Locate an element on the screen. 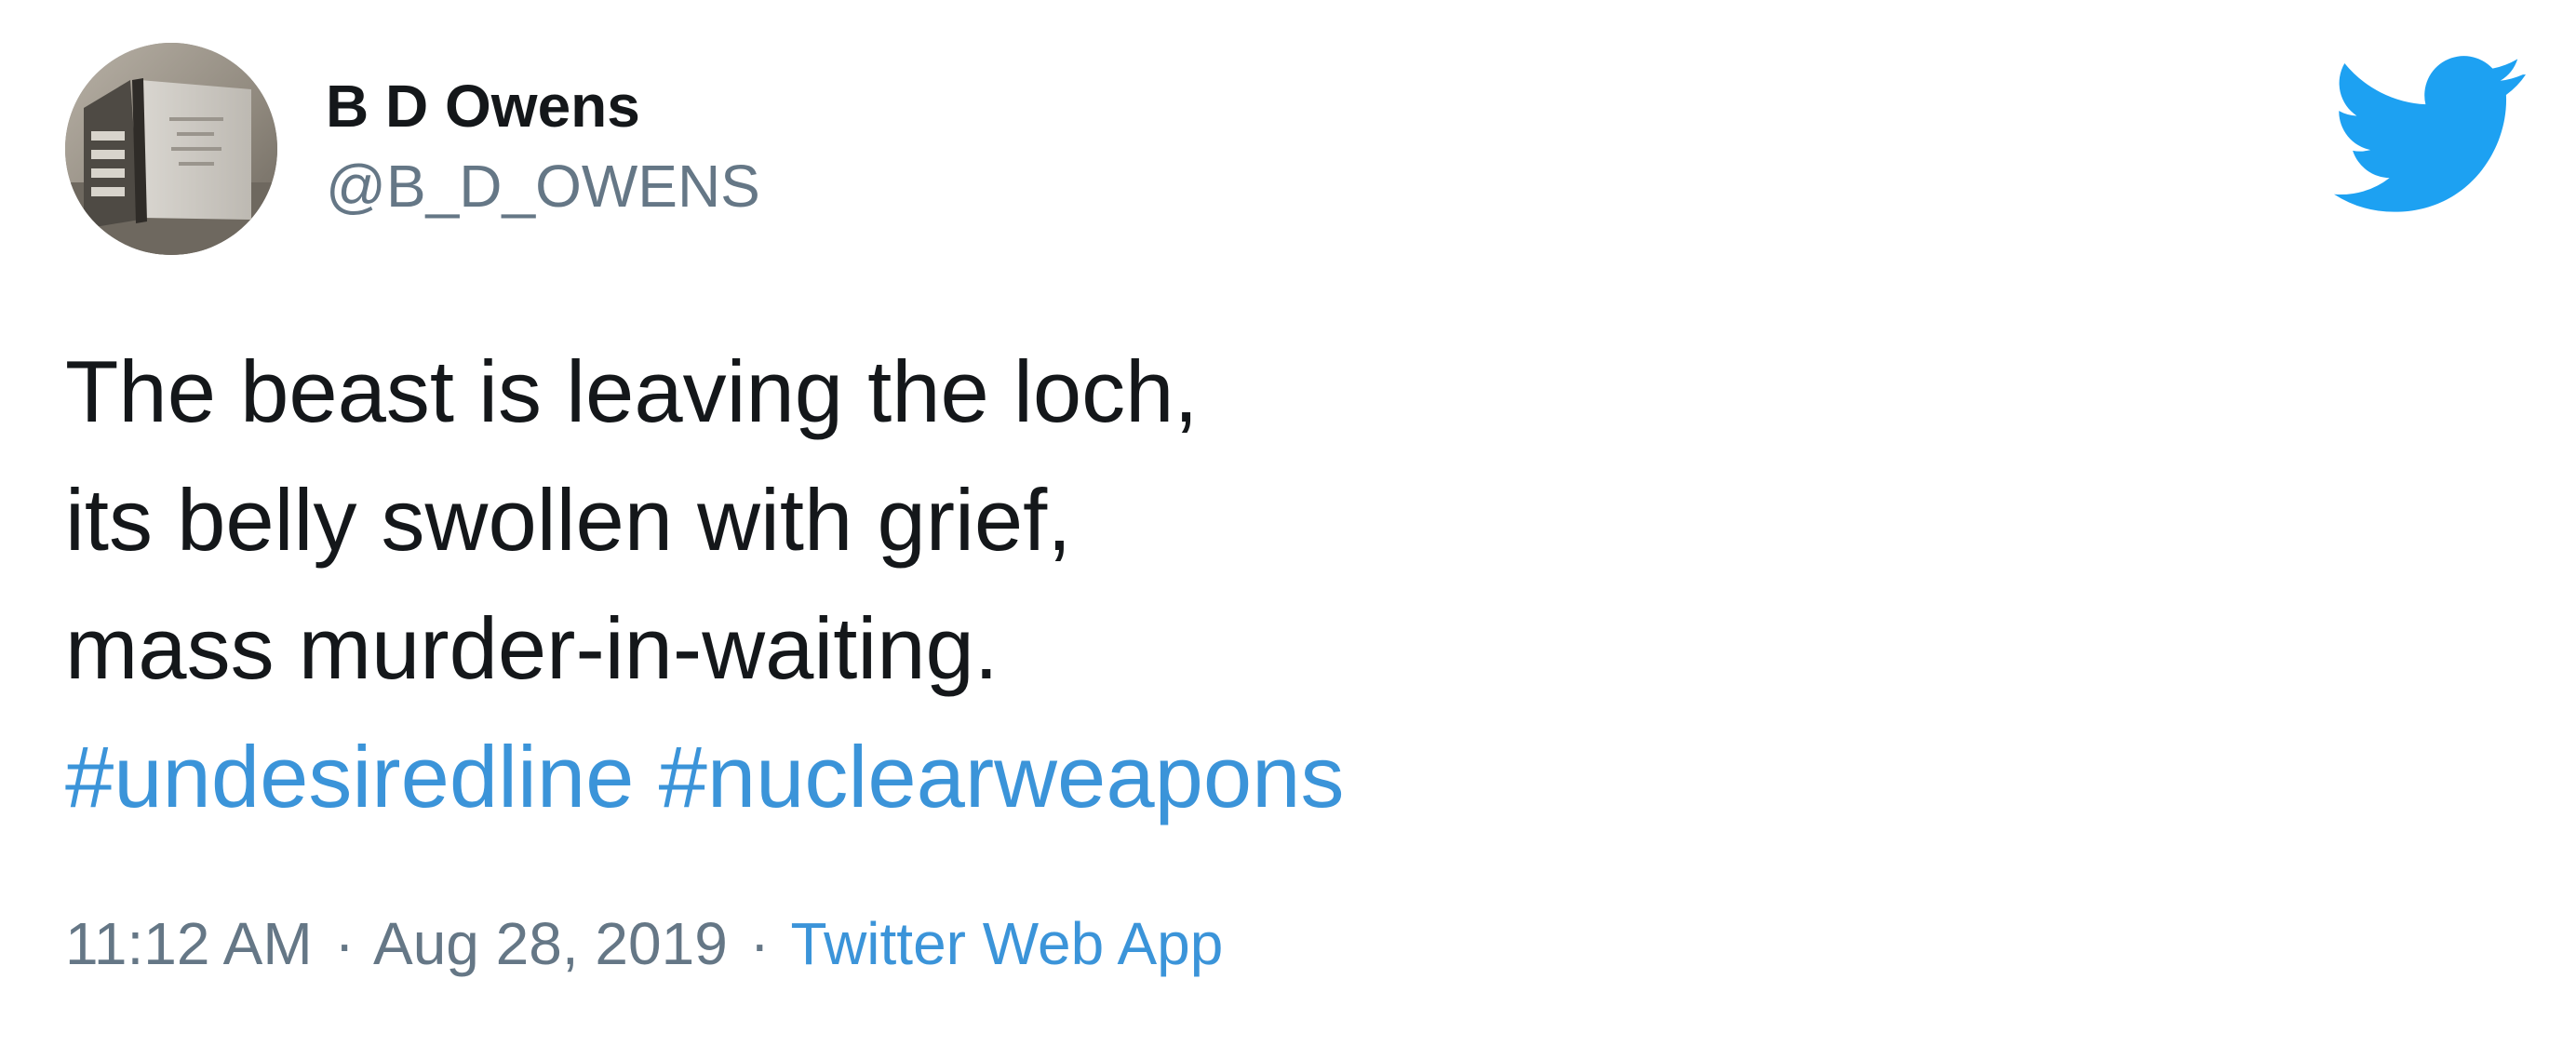  tweet-time: 11:12 AM is located at coordinates (189, 943).